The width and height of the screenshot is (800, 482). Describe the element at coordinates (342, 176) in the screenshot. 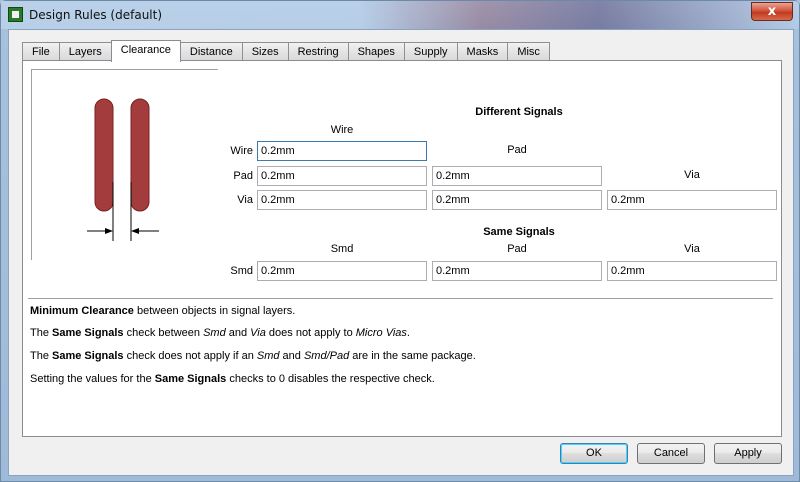

I see `pad-wire-field` at that location.